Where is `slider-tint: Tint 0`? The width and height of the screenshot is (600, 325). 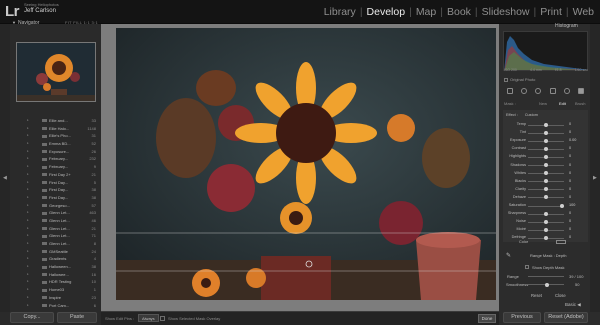 slider-tint: Tint 0 is located at coordinates (545, 133).